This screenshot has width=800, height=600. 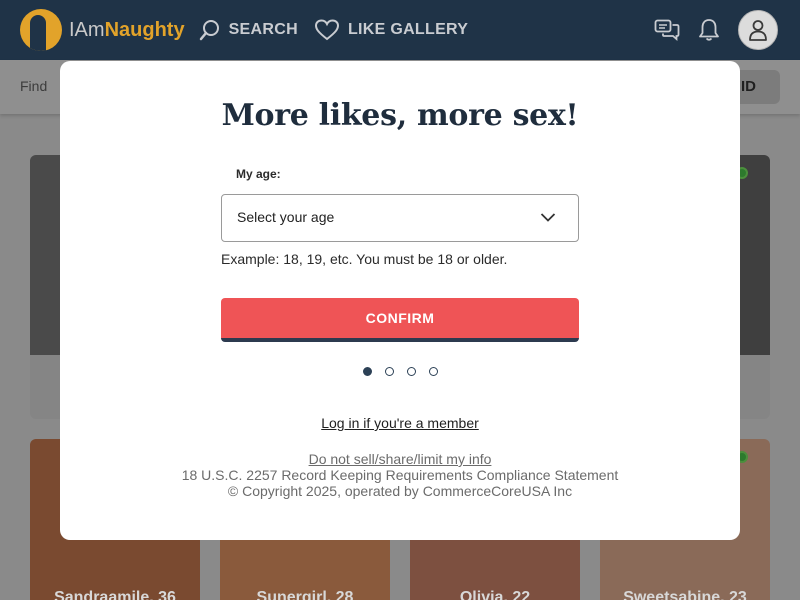 I want to click on site-logo: IAmNaughty, so click(x=102, y=30).